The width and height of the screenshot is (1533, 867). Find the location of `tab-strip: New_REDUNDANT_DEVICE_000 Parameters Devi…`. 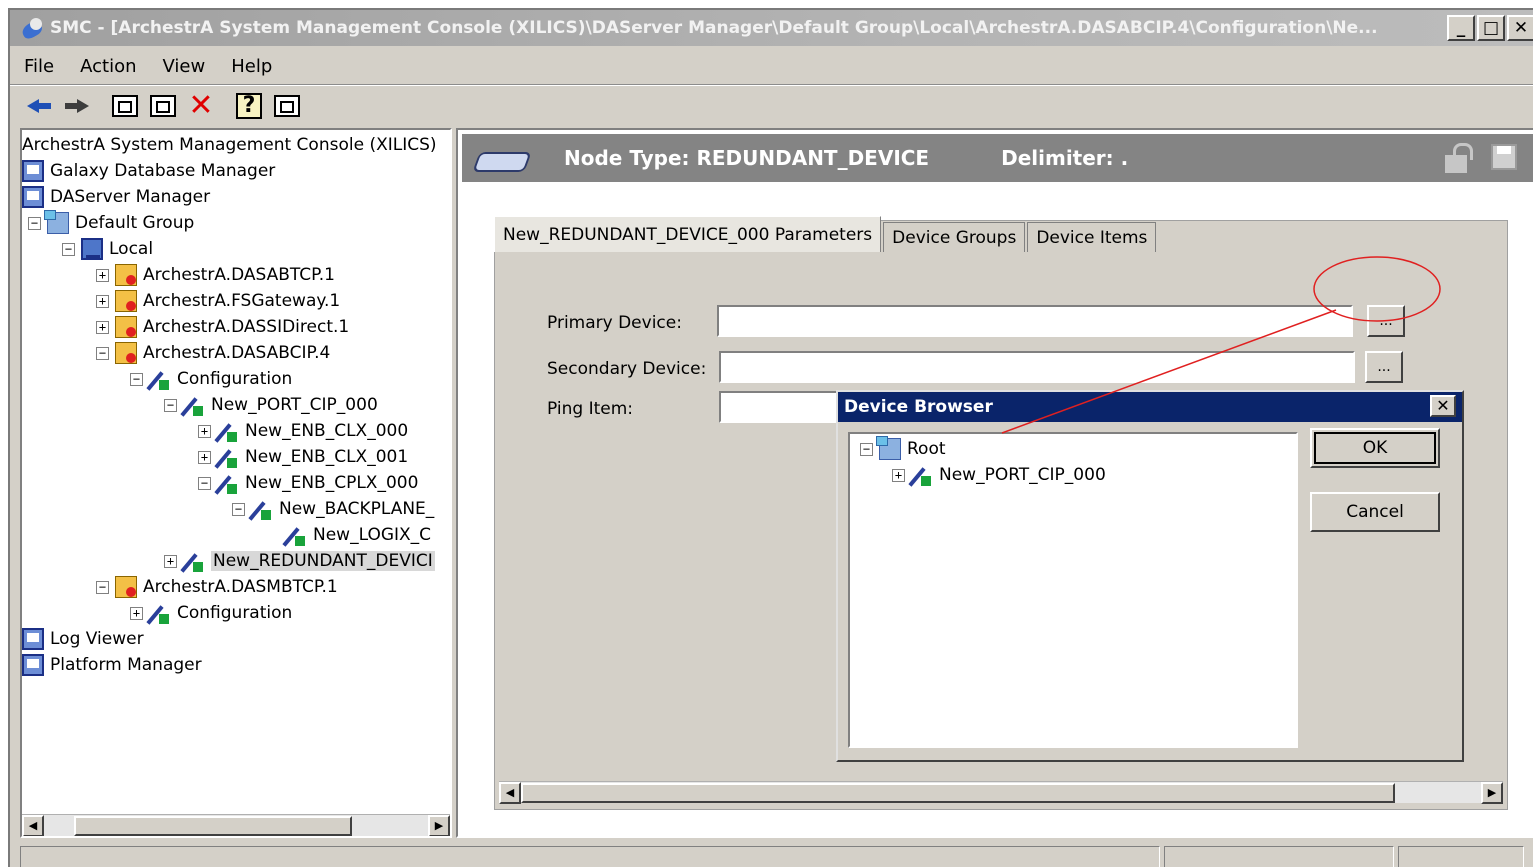

tab-strip: New_REDUNDANT_DEVICE_000 Parameters Devi… is located at coordinates (826, 234).